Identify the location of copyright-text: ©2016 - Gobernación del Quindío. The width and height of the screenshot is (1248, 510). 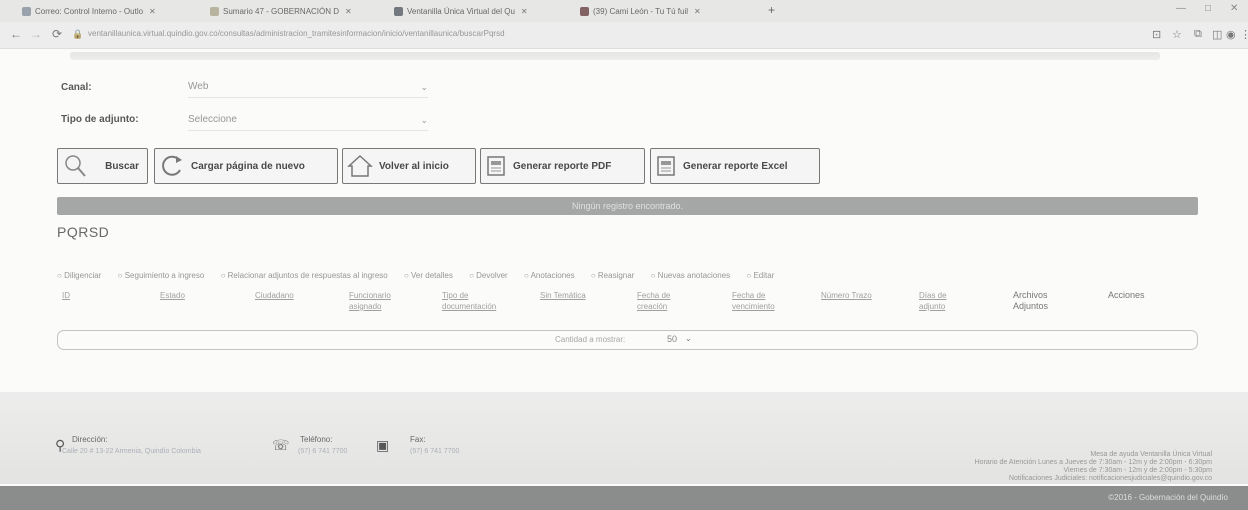
(1168, 497).